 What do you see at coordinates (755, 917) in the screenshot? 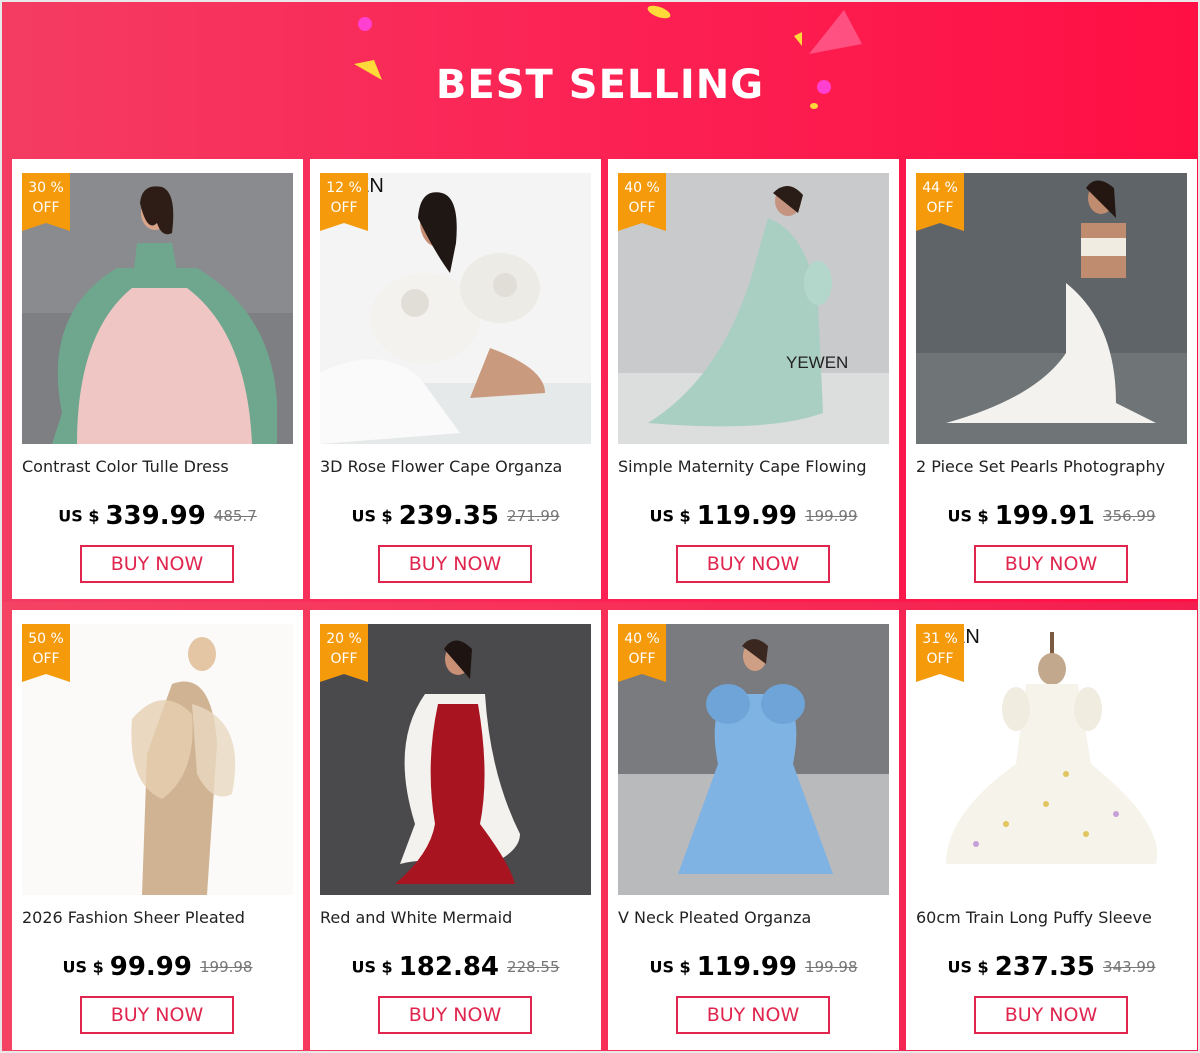
I see `product-name: V Neck Pleated Organza` at bounding box center [755, 917].